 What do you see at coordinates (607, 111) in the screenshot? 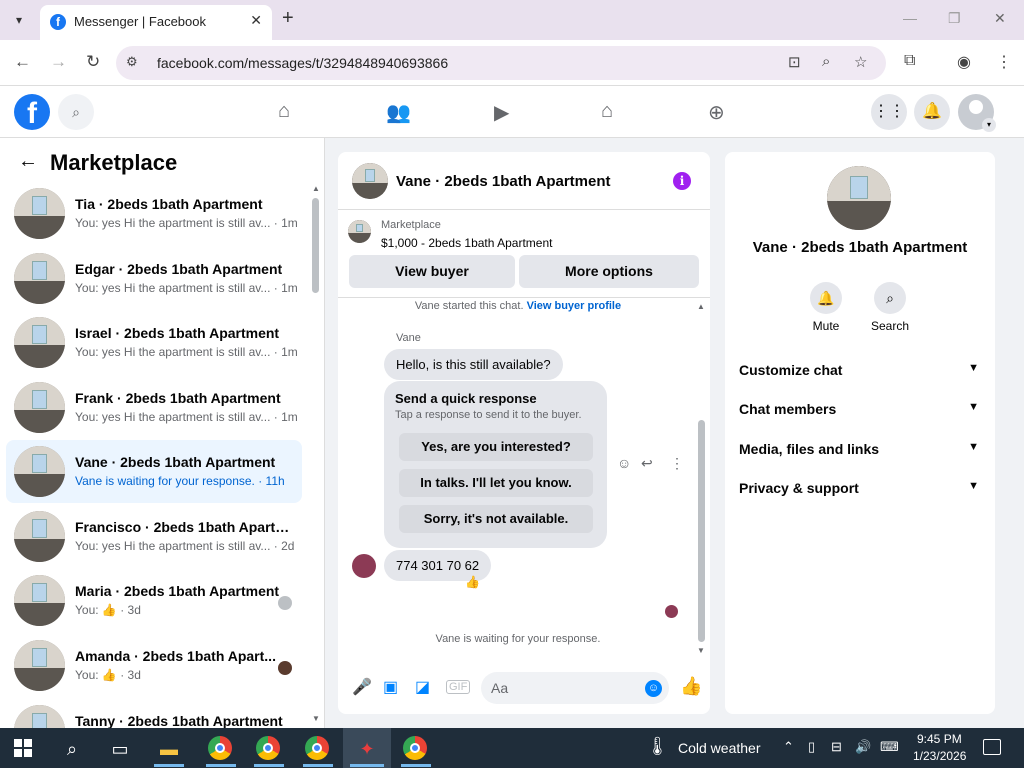
I see `marketplace-icon: ⌂` at bounding box center [607, 111].